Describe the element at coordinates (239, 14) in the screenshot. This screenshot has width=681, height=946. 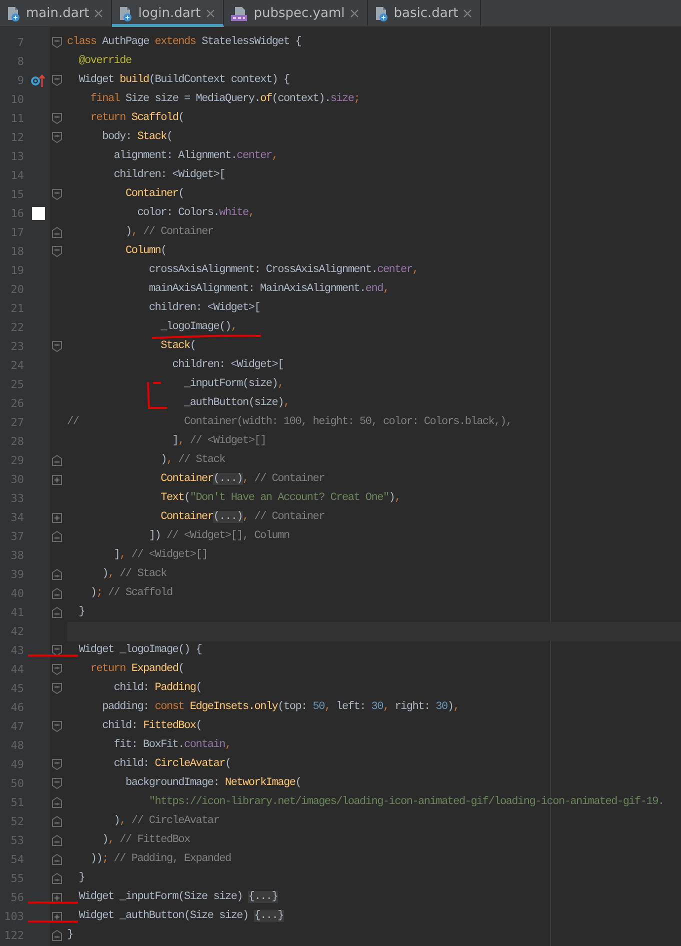
I see `yaml-file-icon` at that location.